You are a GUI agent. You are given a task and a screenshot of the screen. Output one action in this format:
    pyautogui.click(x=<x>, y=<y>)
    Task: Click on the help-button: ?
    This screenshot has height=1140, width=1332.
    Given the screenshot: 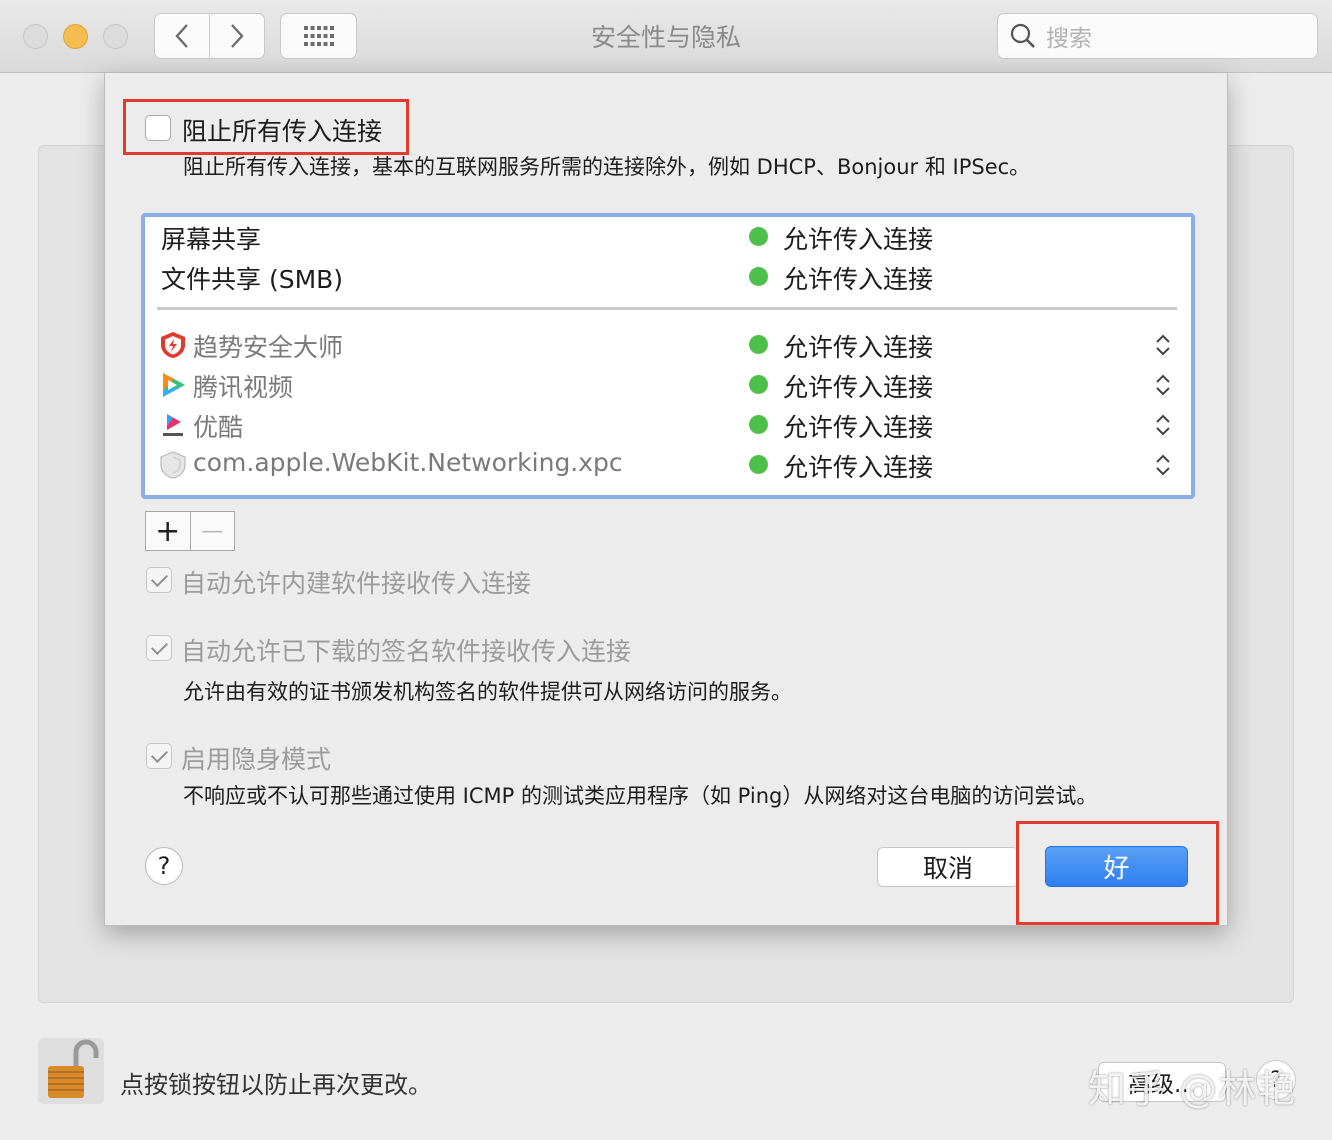 What is the action you would take?
    pyautogui.click(x=164, y=866)
    